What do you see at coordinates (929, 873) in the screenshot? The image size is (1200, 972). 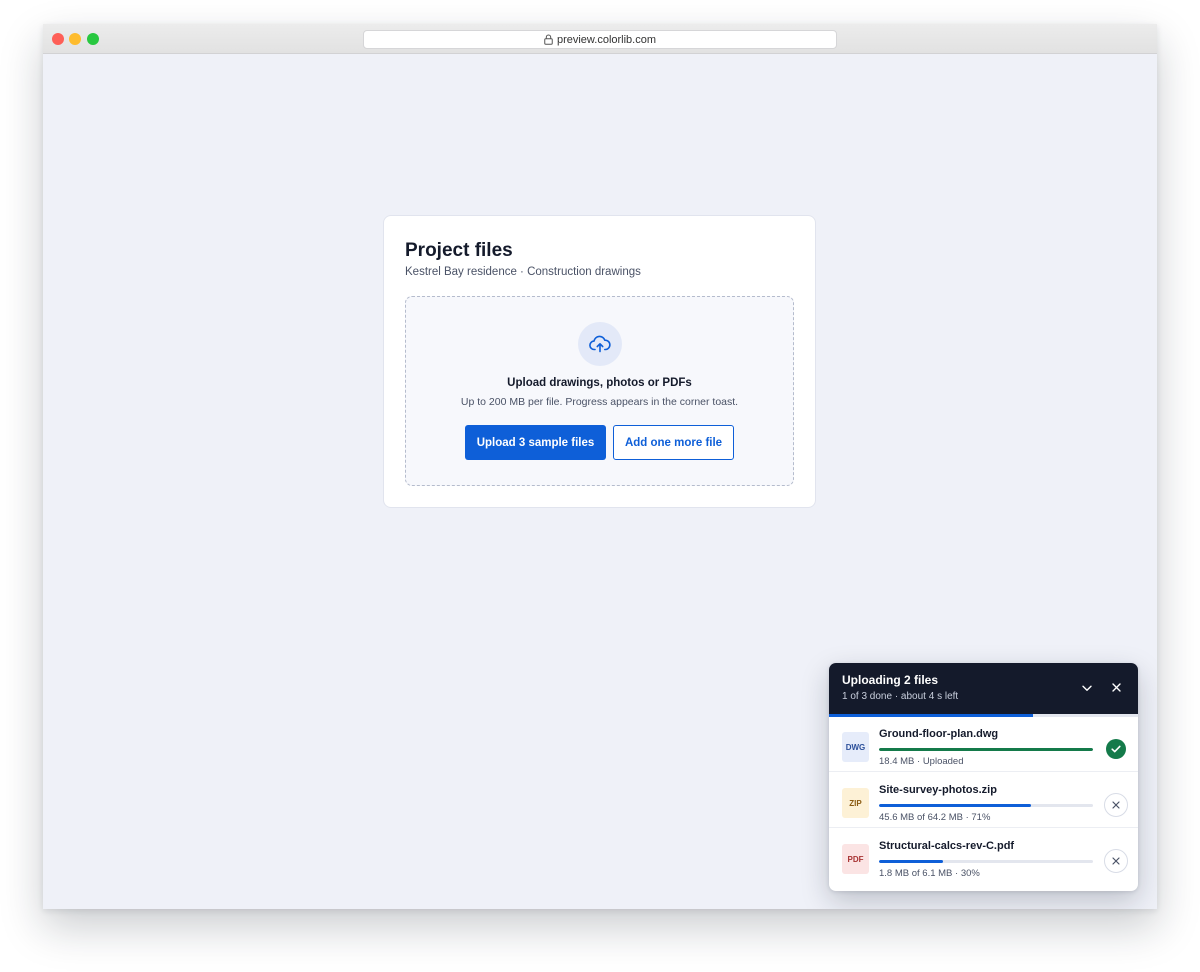 I see `file-meta: 1.8 MB of 6.1 MB · 30%` at bounding box center [929, 873].